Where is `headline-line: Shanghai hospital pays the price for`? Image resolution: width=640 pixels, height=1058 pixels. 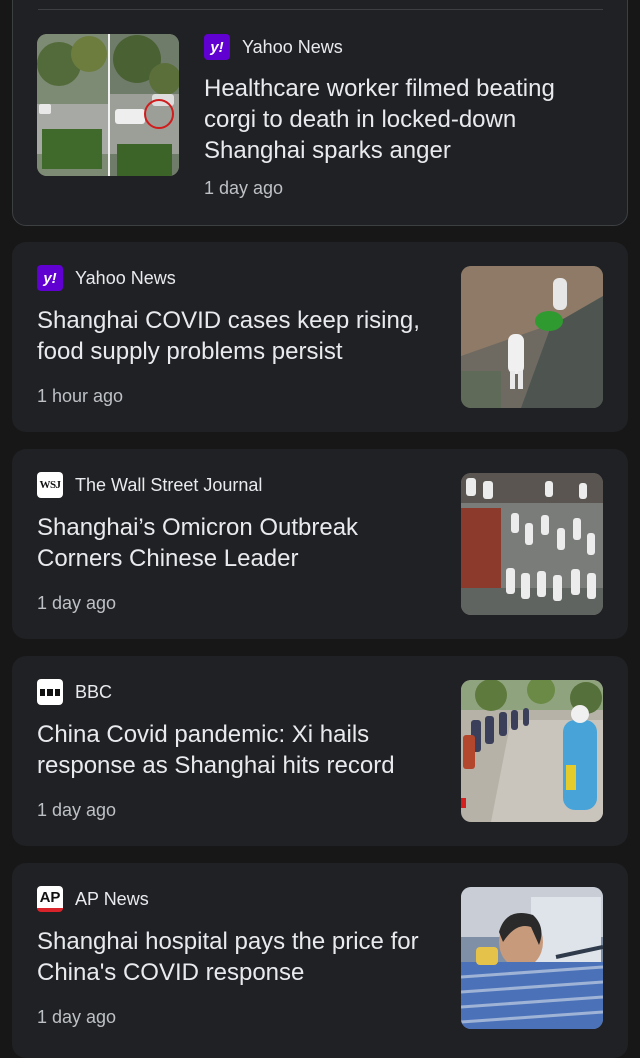 headline-line: Shanghai hospital pays the price for is located at coordinates (228, 941).